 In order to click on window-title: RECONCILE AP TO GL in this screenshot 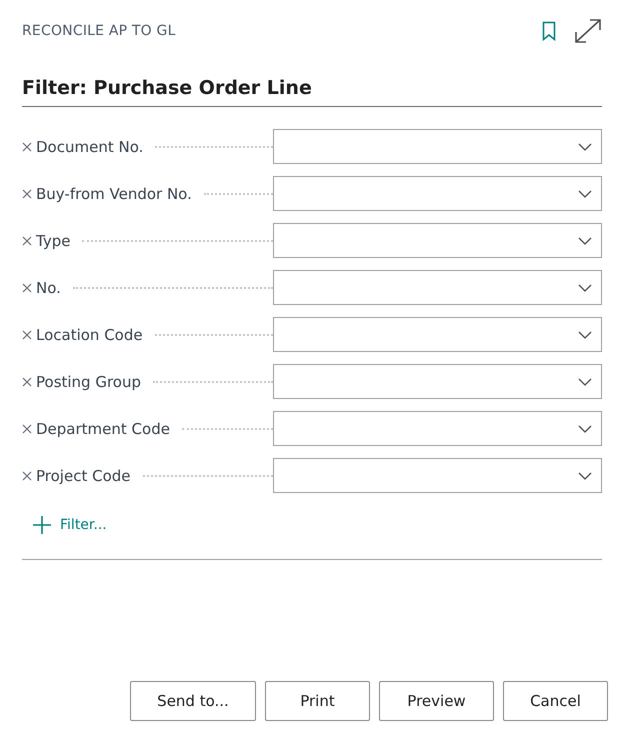, I will do `click(99, 31)`.